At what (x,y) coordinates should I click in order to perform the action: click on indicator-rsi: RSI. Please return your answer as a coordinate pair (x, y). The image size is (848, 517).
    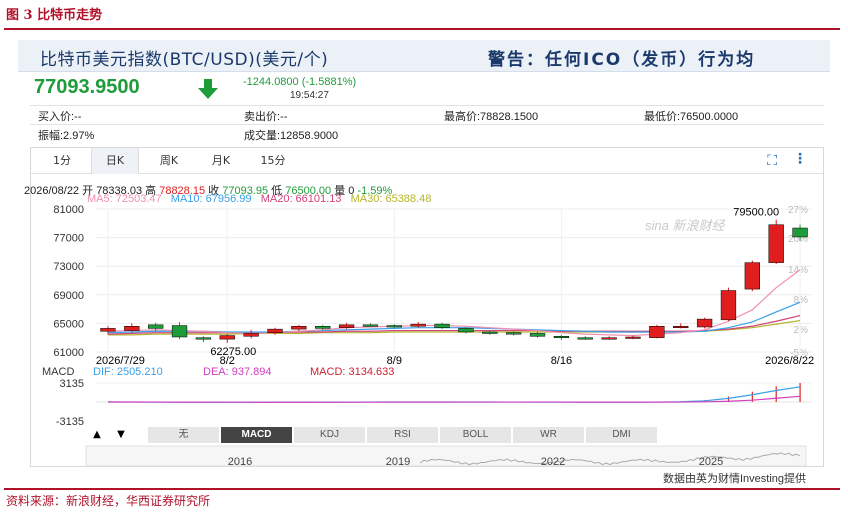
    Looking at the image, I should click on (403, 435).